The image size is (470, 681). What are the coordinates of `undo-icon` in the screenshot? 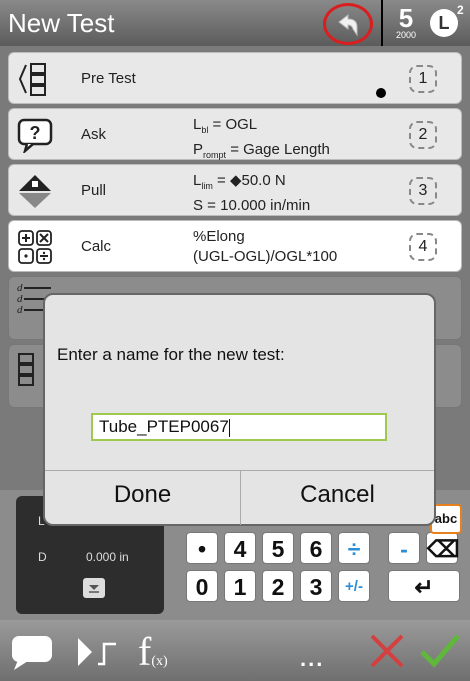 It's located at (348, 25).